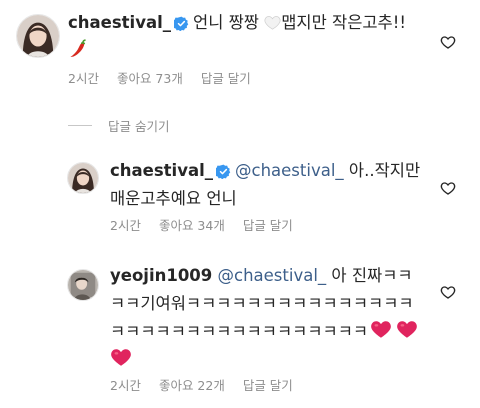 This screenshot has width=480, height=408. Describe the element at coordinates (372, 275) in the screenshot. I see `comment-text: 아 진짜ㅋㅋ` at that location.